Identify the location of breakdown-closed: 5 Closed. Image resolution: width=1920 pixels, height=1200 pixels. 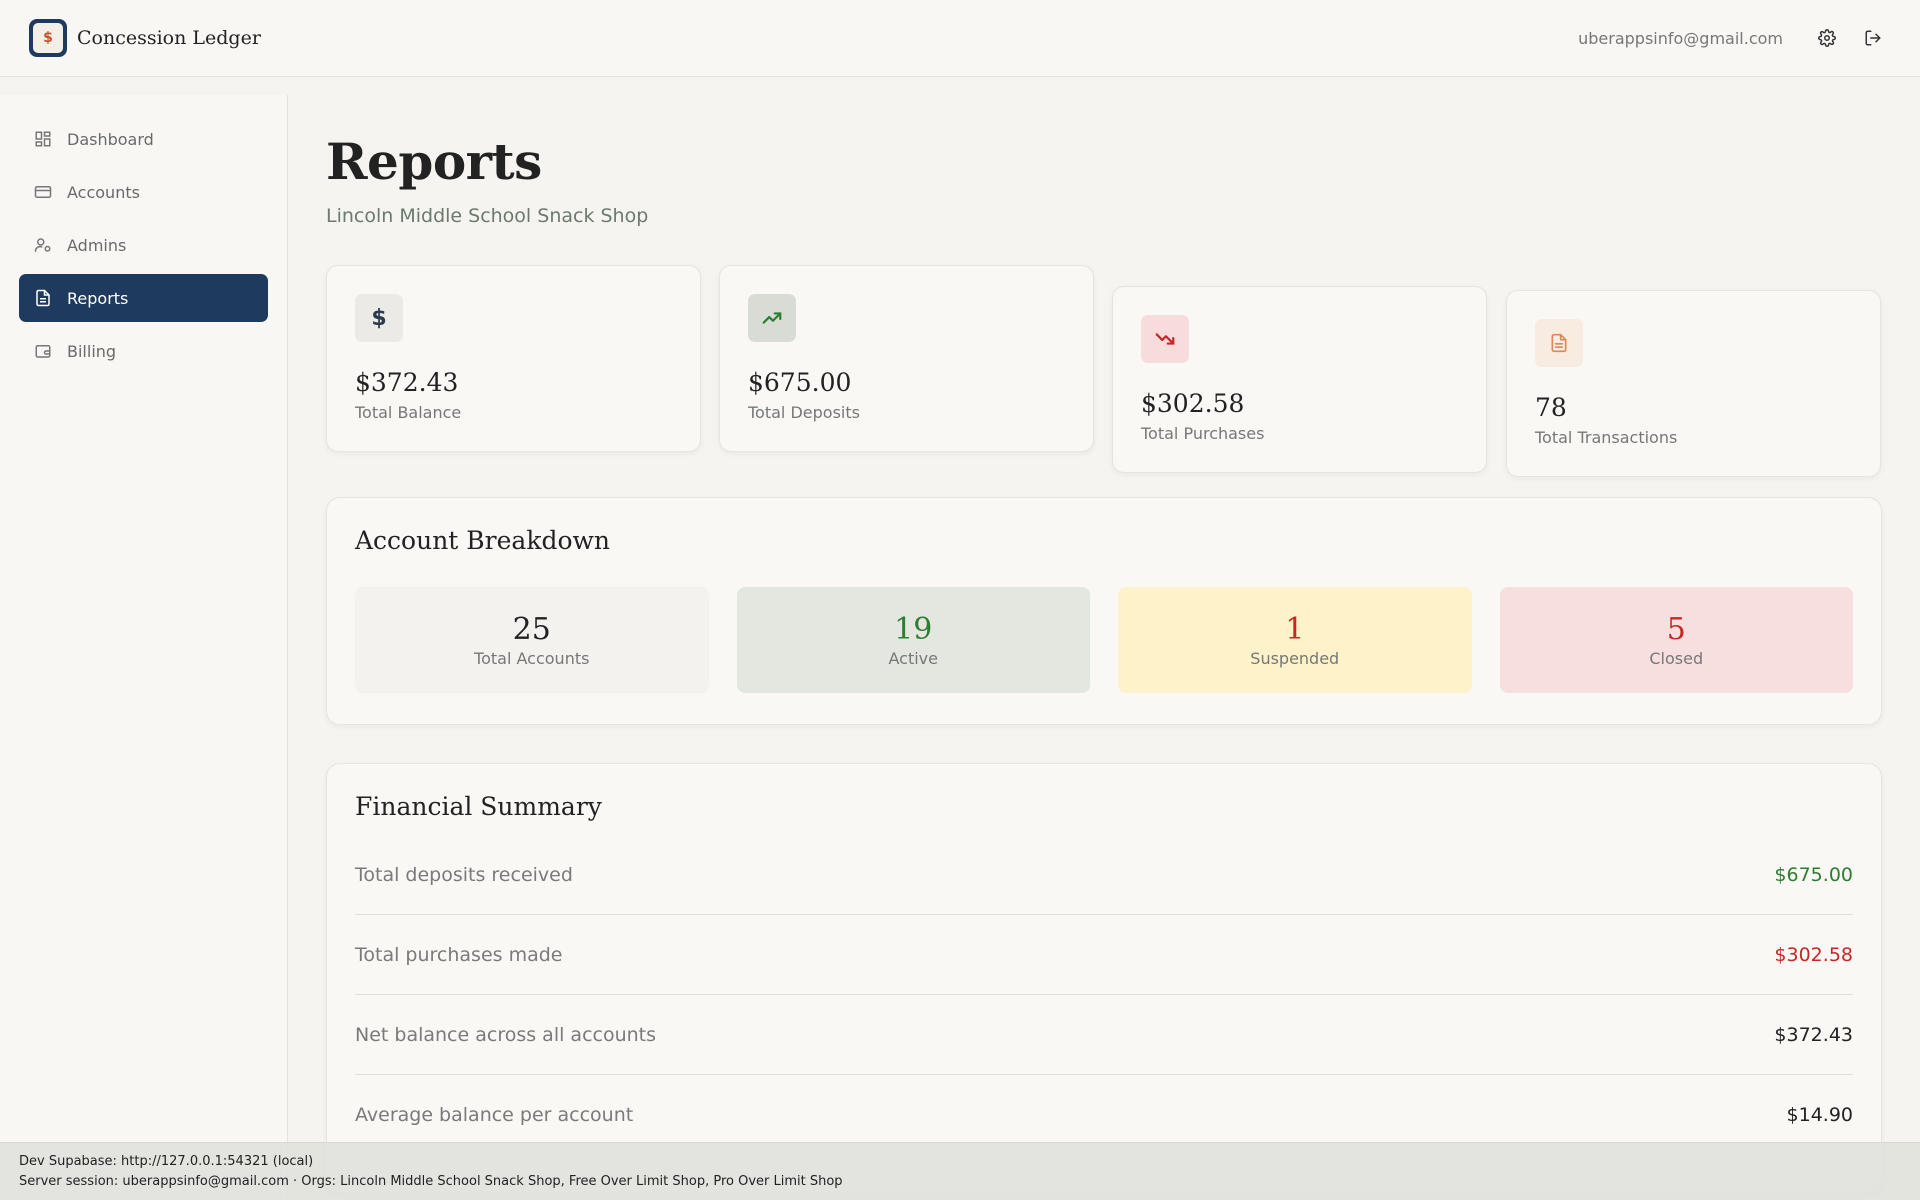
(1676, 640).